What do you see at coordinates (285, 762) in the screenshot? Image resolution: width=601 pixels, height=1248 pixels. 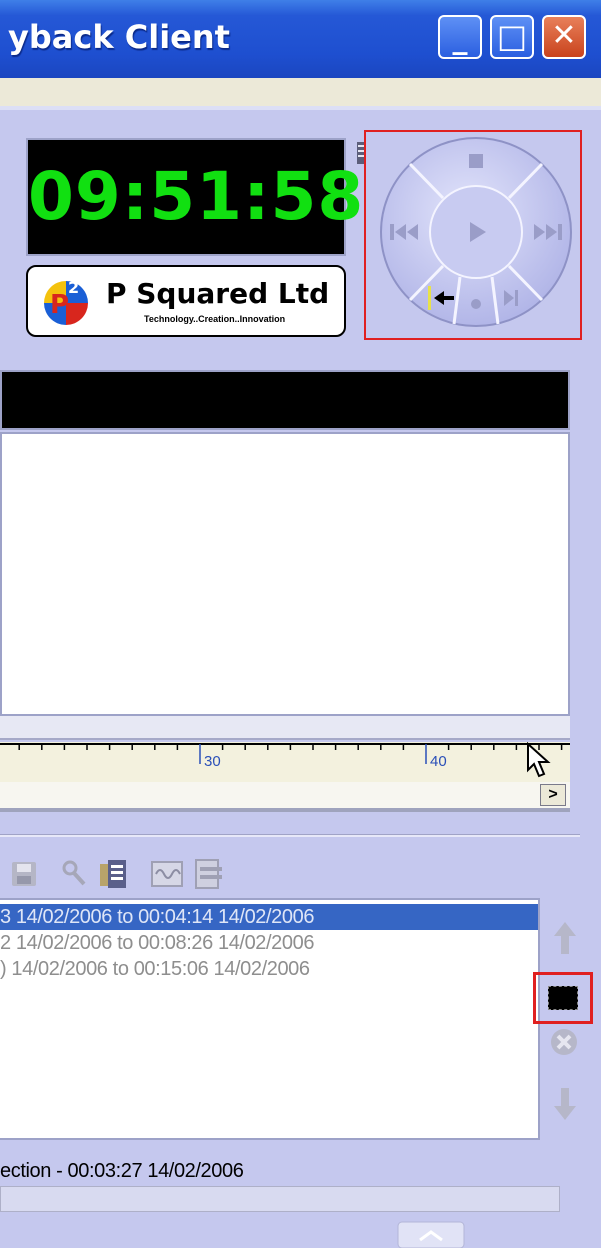 I see `timeline-ruler: 30 40` at bounding box center [285, 762].